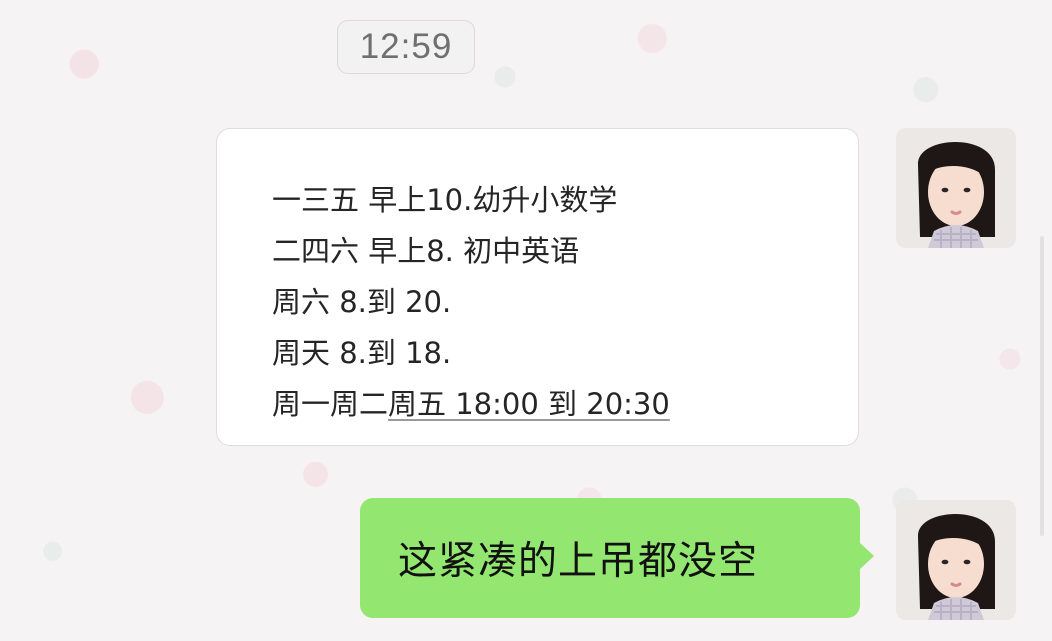 The height and width of the screenshot is (641, 1052). What do you see at coordinates (362, 353) in the screenshot?
I see `message-line: 周天 8.到 18.` at bounding box center [362, 353].